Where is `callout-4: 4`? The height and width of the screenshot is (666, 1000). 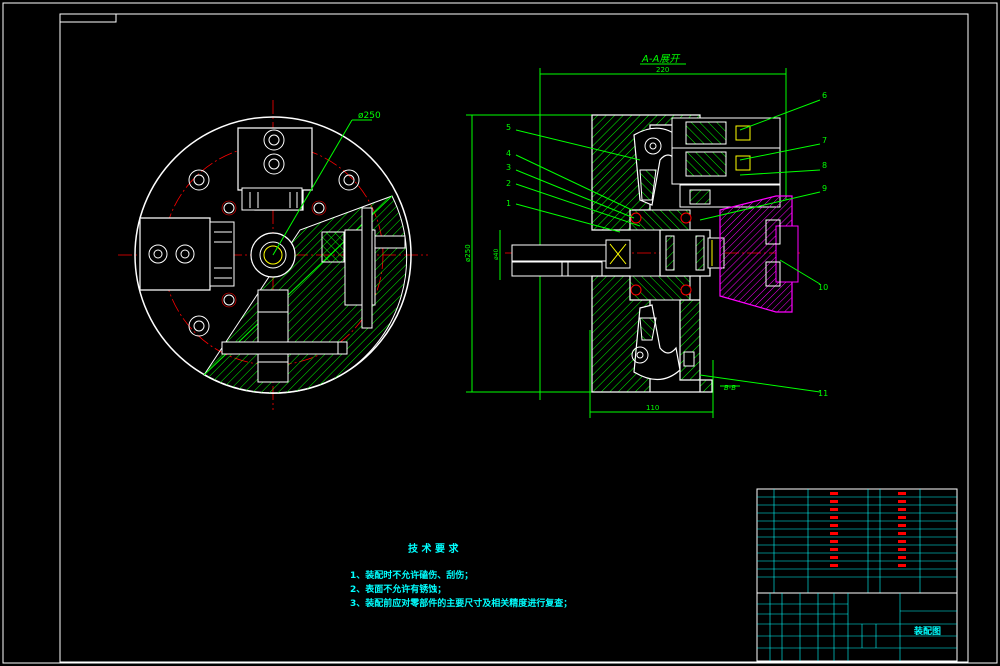
callout-4: 4 is located at coordinates (508, 153).